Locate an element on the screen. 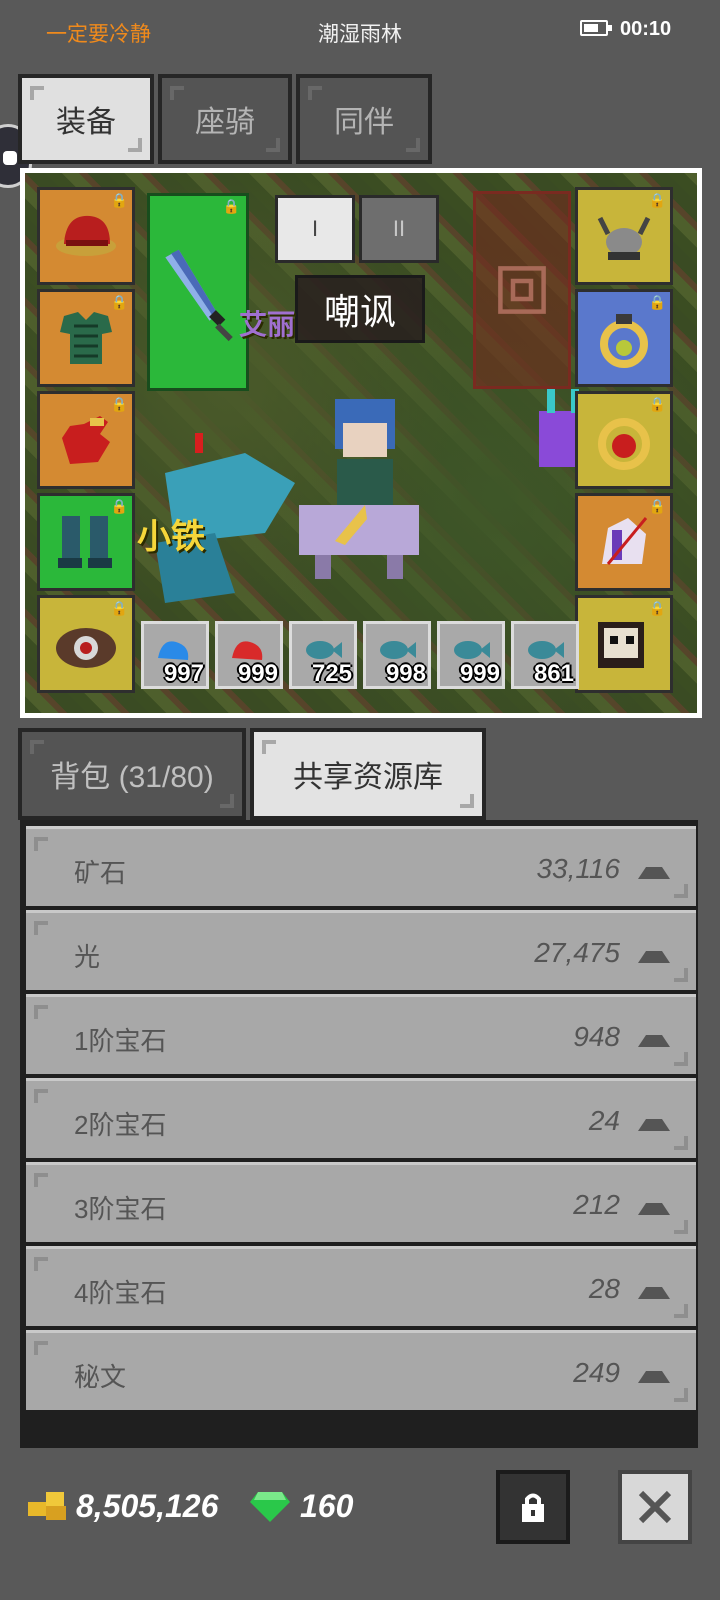 The width and height of the screenshot is (720, 1600). phase-button-2: II is located at coordinates (399, 229).